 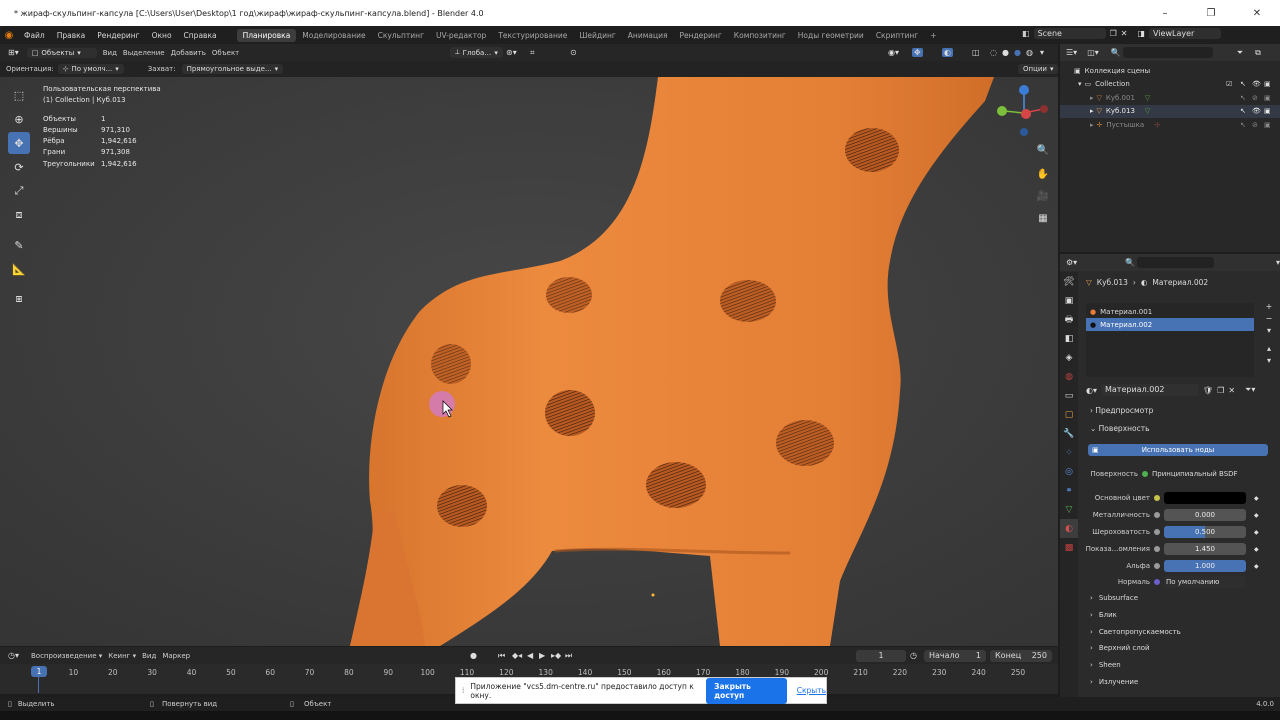 I want to click on close-window-button: ✕, so click(x=1257, y=13).